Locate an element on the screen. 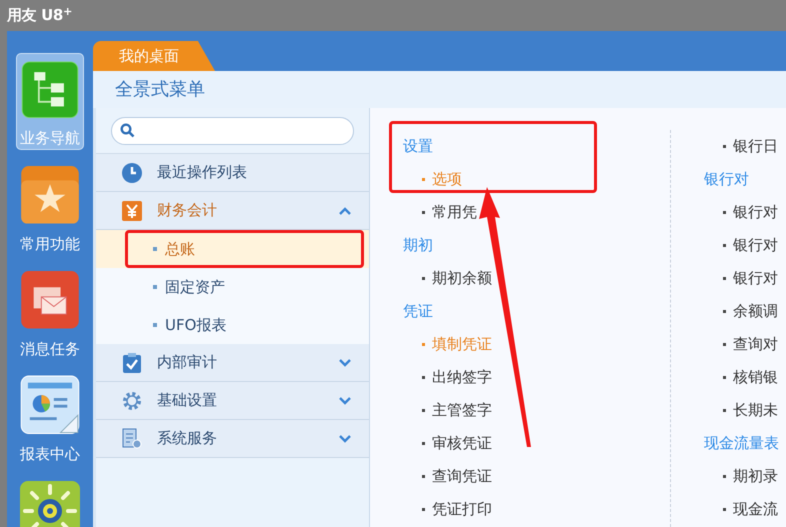 The height and width of the screenshot is (527, 786). nav-item: 固定资产 is located at coordinates (232, 287).